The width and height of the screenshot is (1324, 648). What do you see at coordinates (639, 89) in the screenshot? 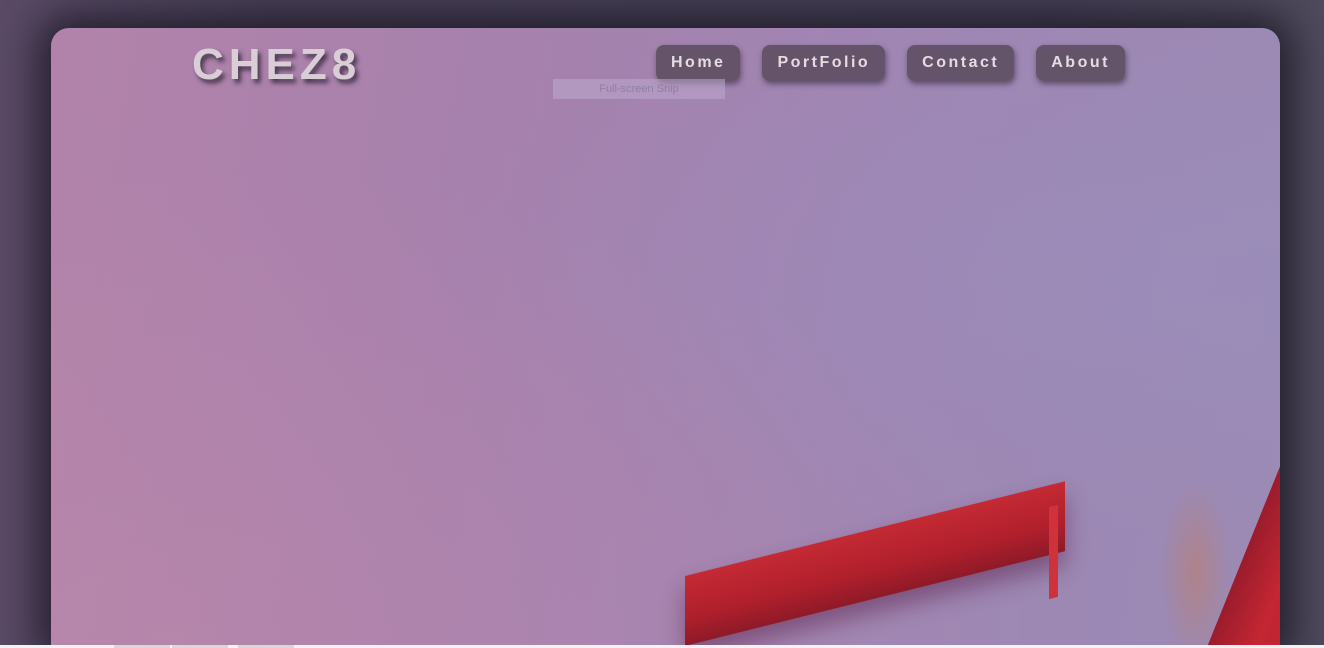
I see `snip-tooltip: Full-screen Snip` at bounding box center [639, 89].